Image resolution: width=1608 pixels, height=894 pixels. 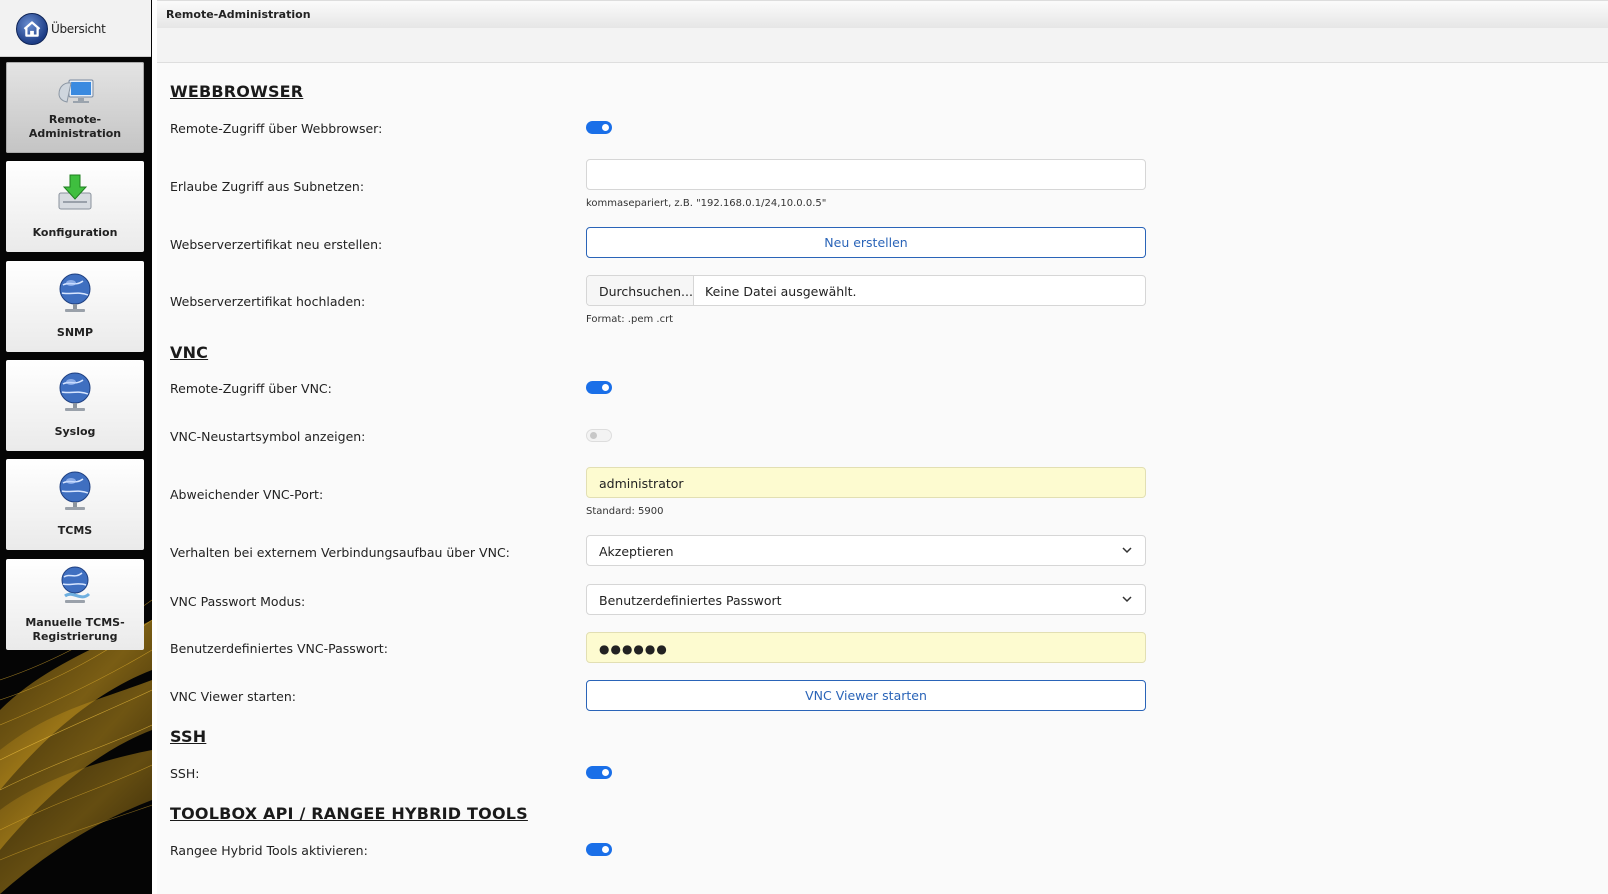 I want to click on sidebar-item-label: Manuelle TCMS- Registrierung, so click(x=75, y=629).